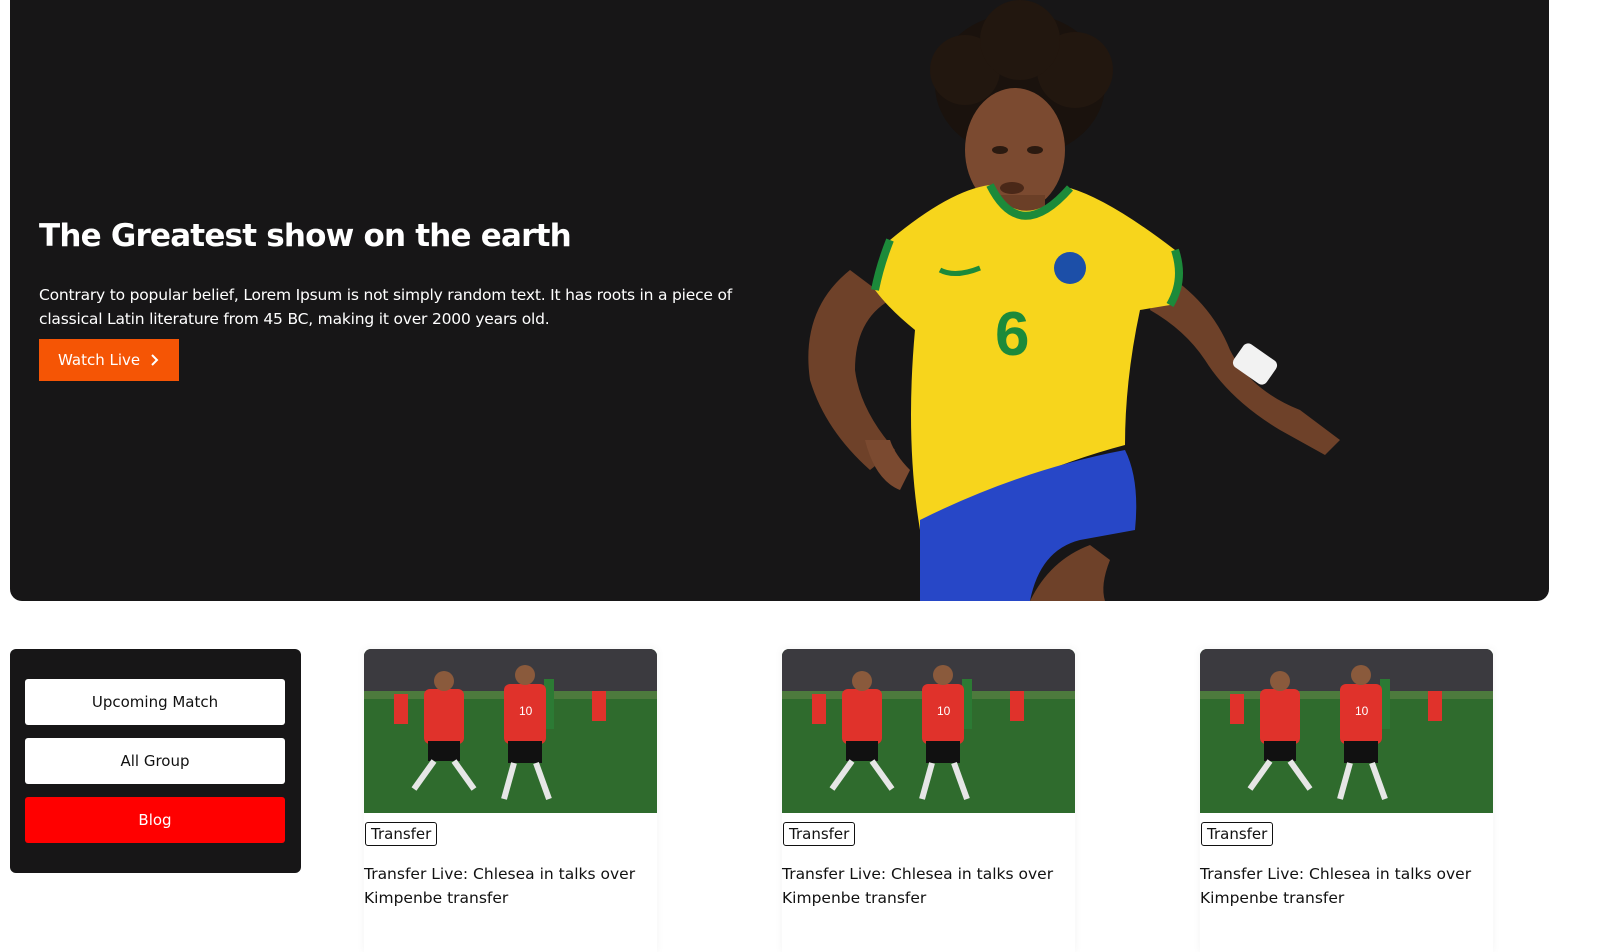  I want to click on sidebar-panel: Upcoming Match All Group Blog, so click(155, 761).